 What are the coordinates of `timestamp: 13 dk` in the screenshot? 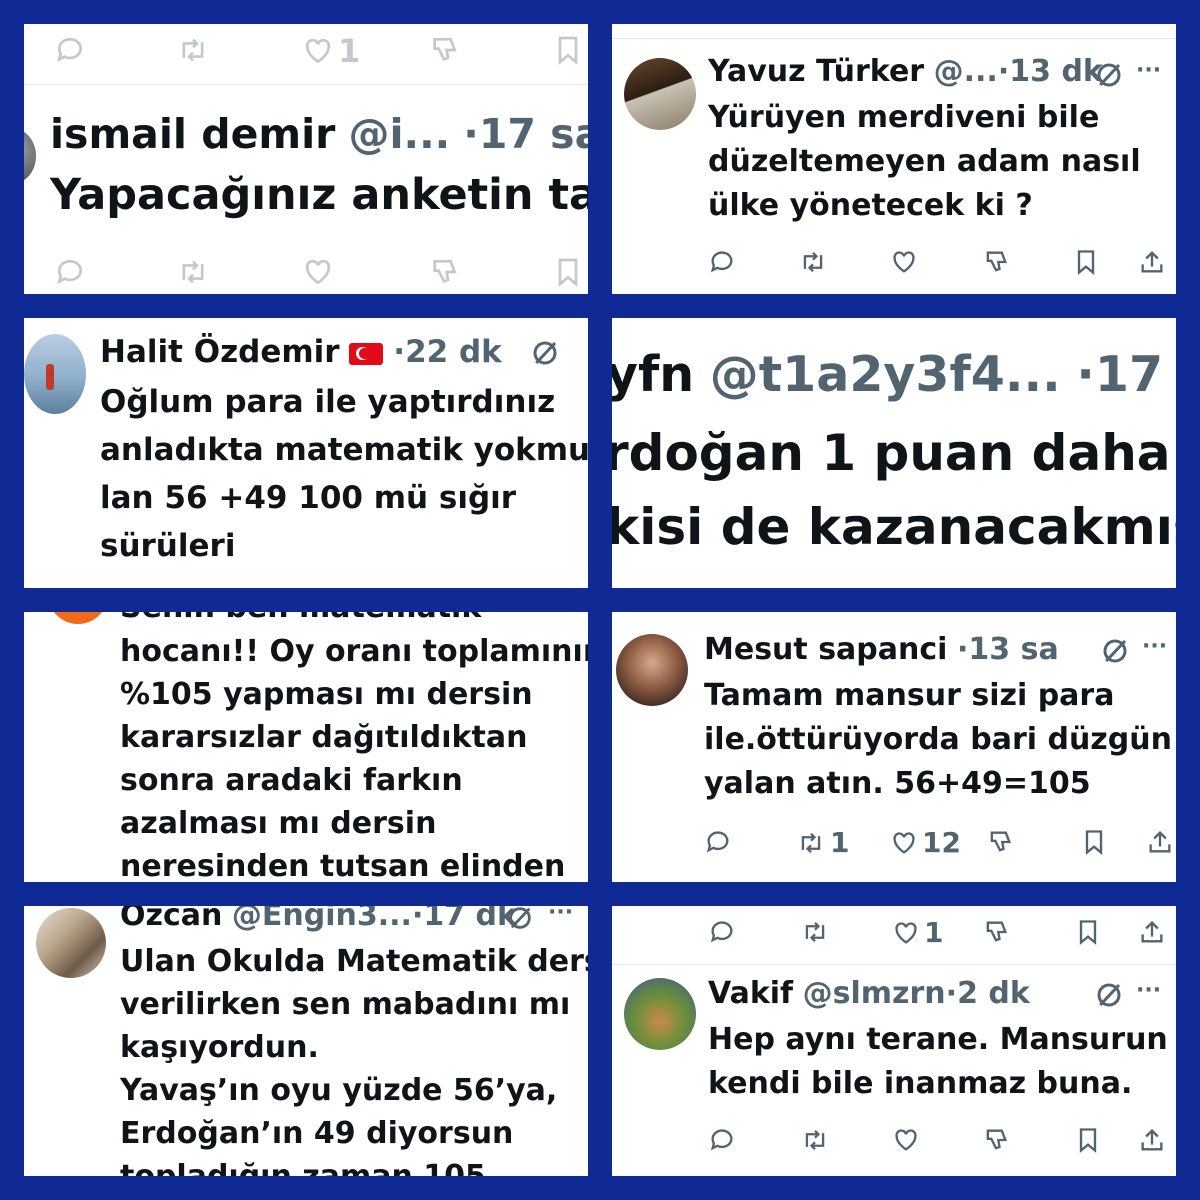 It's located at (1056, 71).